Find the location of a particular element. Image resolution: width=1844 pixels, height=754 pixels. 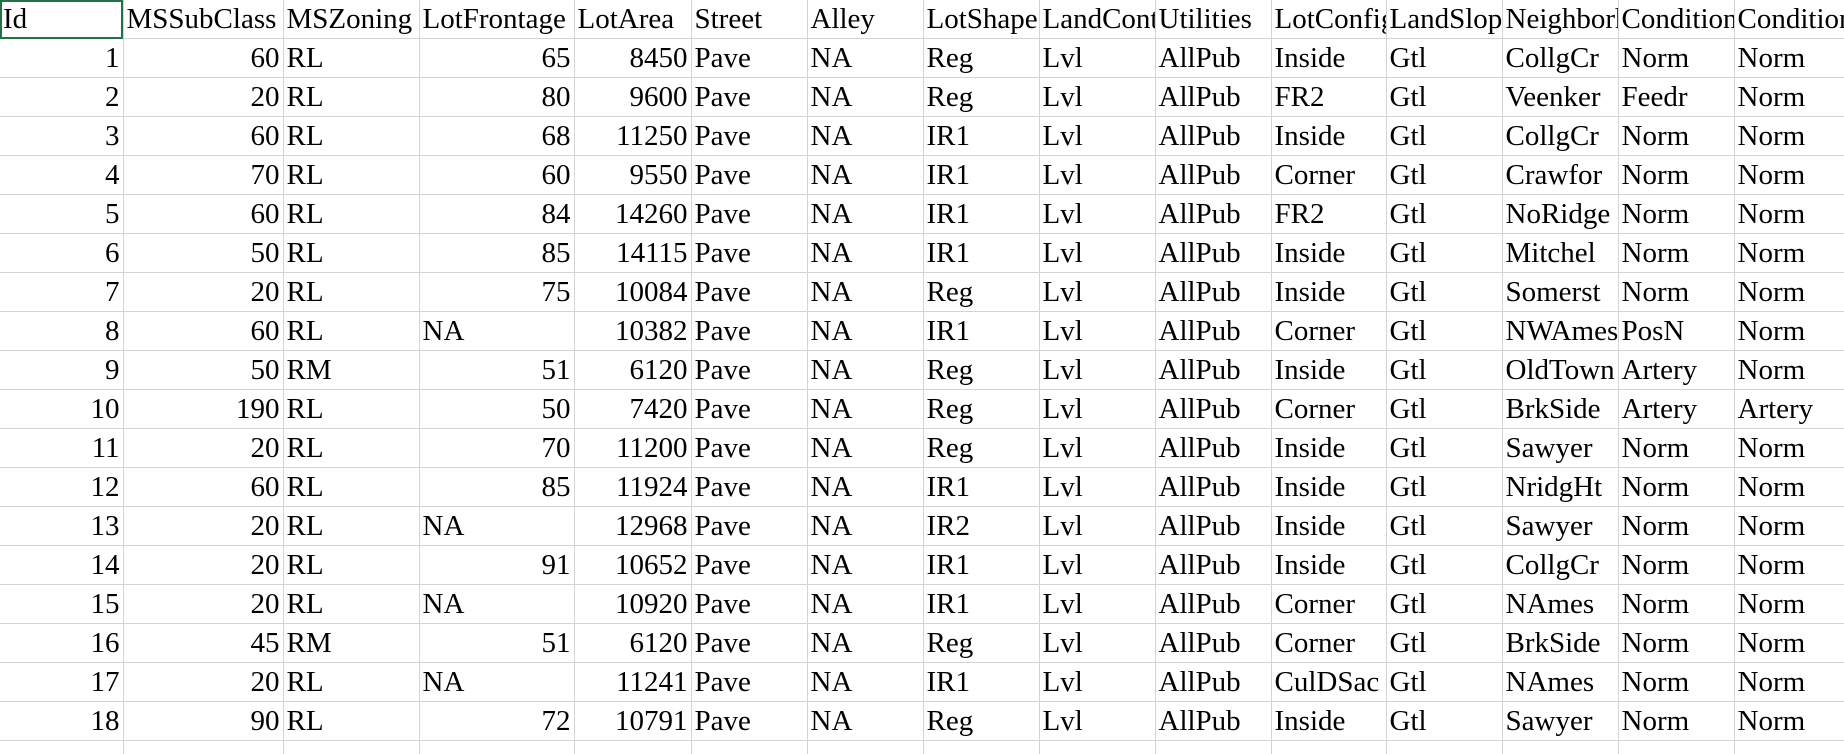

cell: Inside is located at coordinates (1329, 253).